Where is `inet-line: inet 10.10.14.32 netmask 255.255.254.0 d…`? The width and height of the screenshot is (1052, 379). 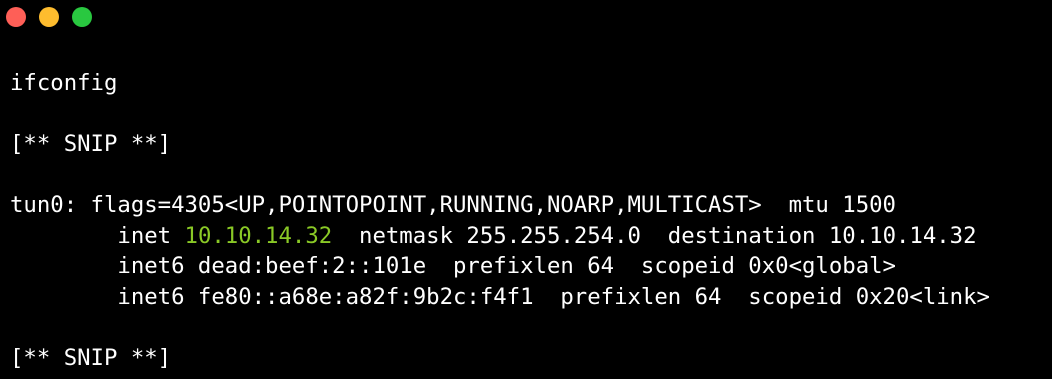
inet-line: inet 10.10.14.32 netmask 255.255.254.0 d… is located at coordinates (500, 236).